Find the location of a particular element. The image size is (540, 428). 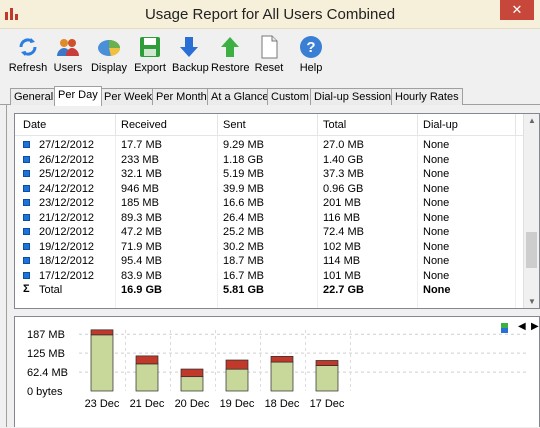

cell-sent: 16.7 MB is located at coordinates (243, 275).